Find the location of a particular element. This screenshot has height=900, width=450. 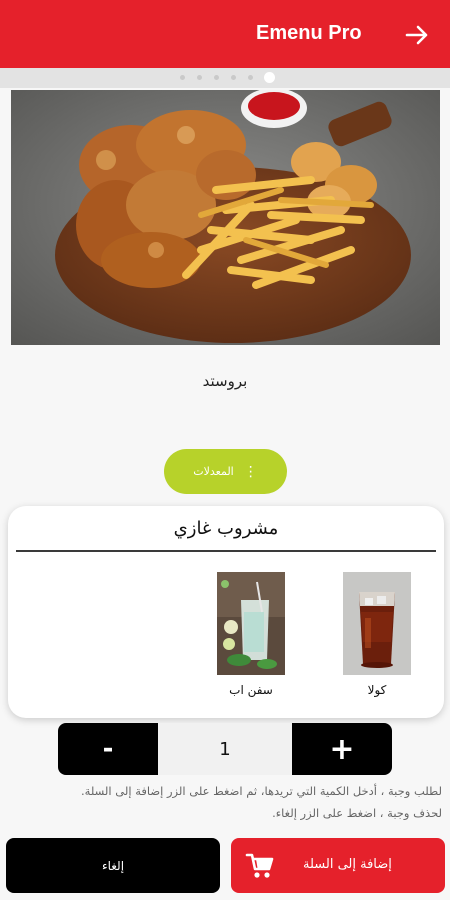

modifiers-button: المعدلات ⋮ is located at coordinates (225, 471).